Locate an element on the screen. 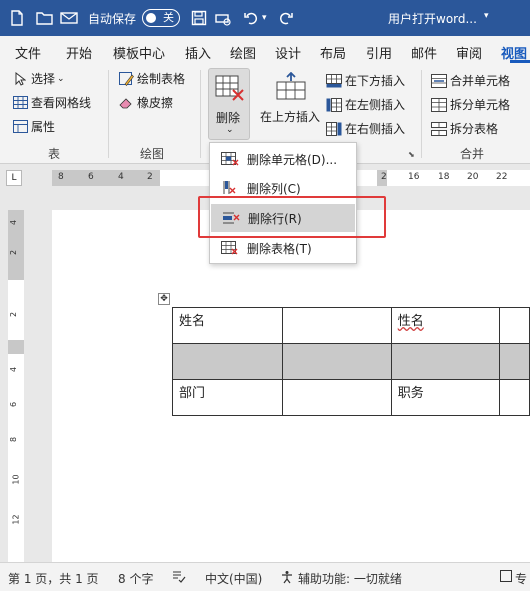 The width and height of the screenshot is (530, 591). ruler-tick: 20 is located at coordinates (473, 177).